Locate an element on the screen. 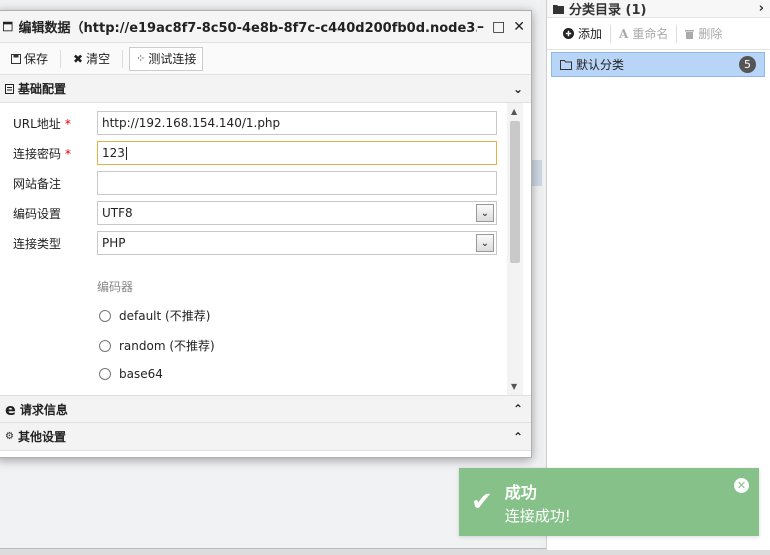 This screenshot has height=555, width=770. form-scrollbar: ▲ ▼ is located at coordinates (515, 249).